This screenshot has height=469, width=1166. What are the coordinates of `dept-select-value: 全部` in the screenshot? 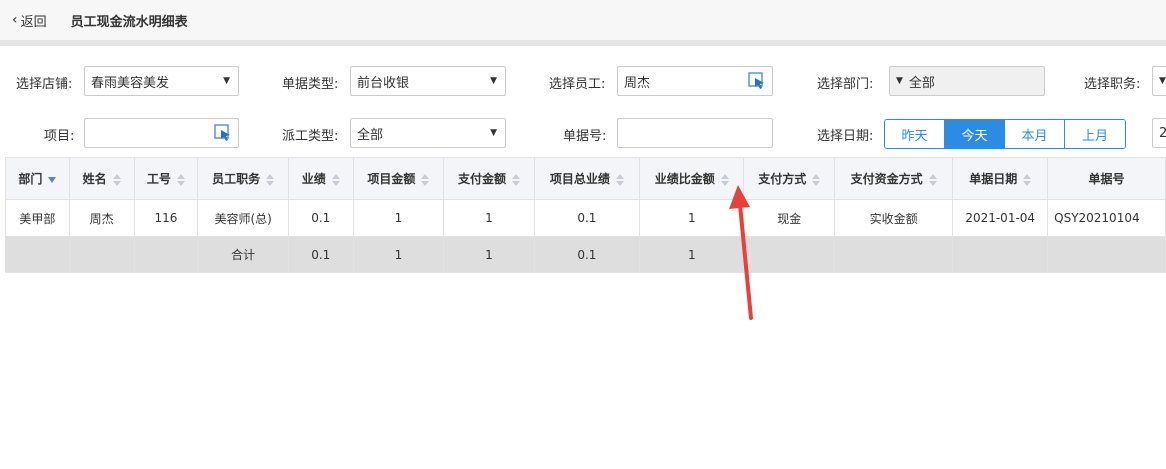 It's located at (921, 83).